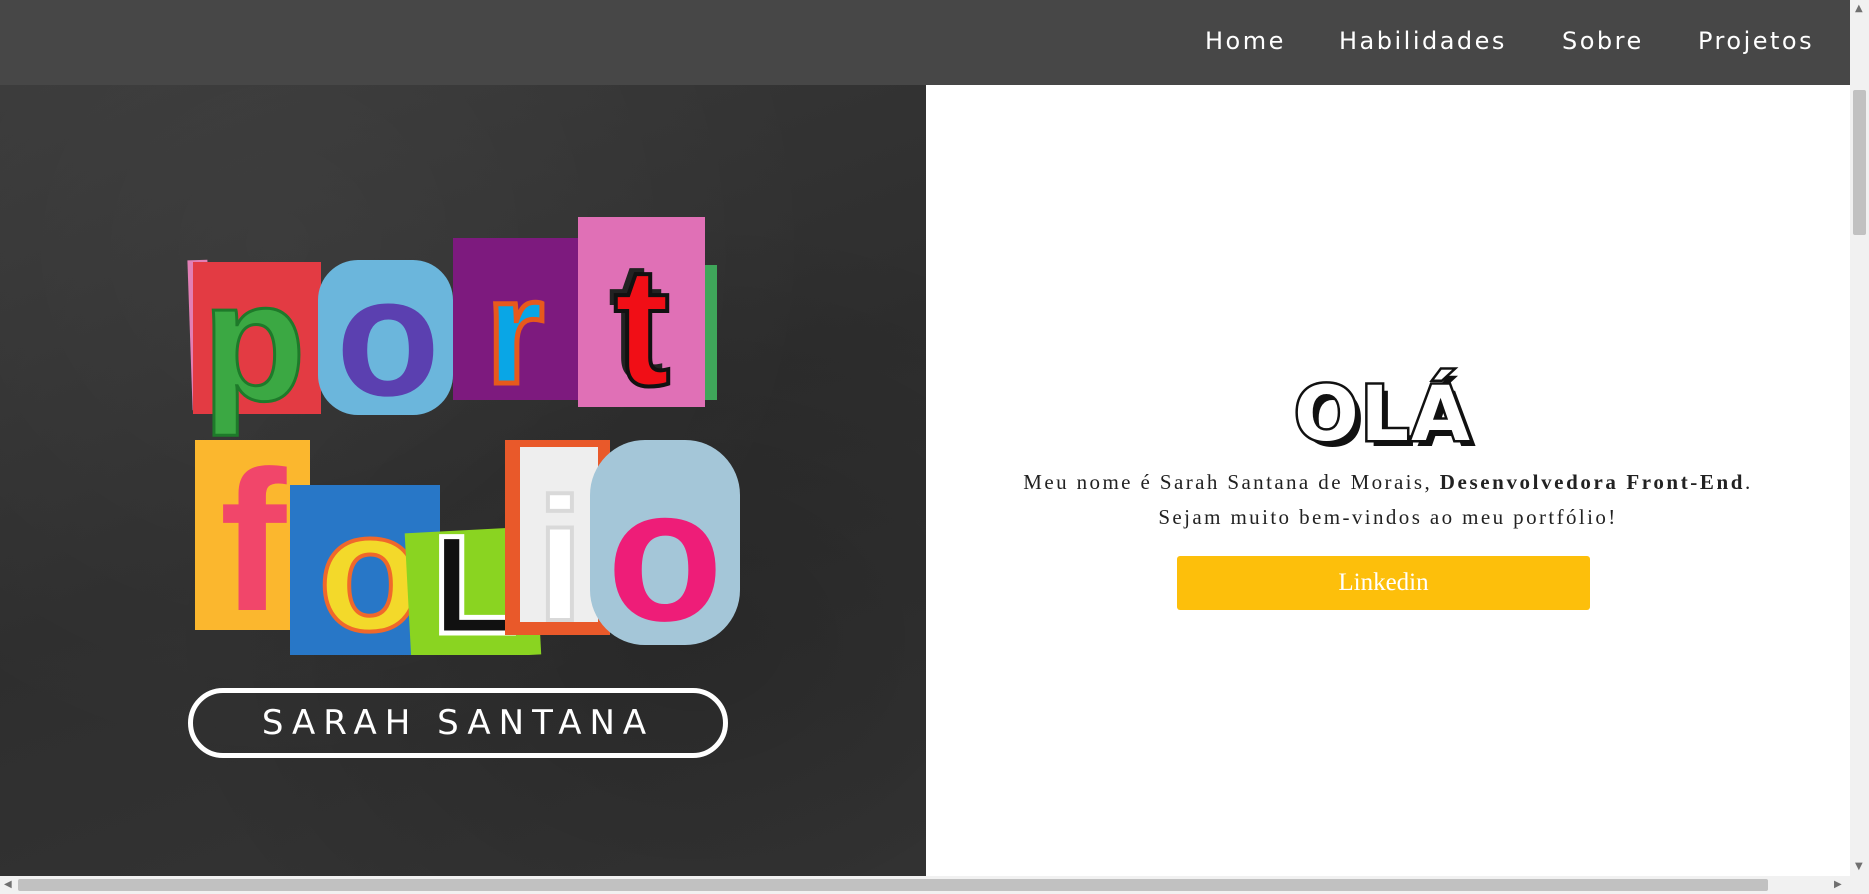 Image resolution: width=1869 pixels, height=894 pixels. I want to click on arrow-left-icon: ◀, so click(8, 885).